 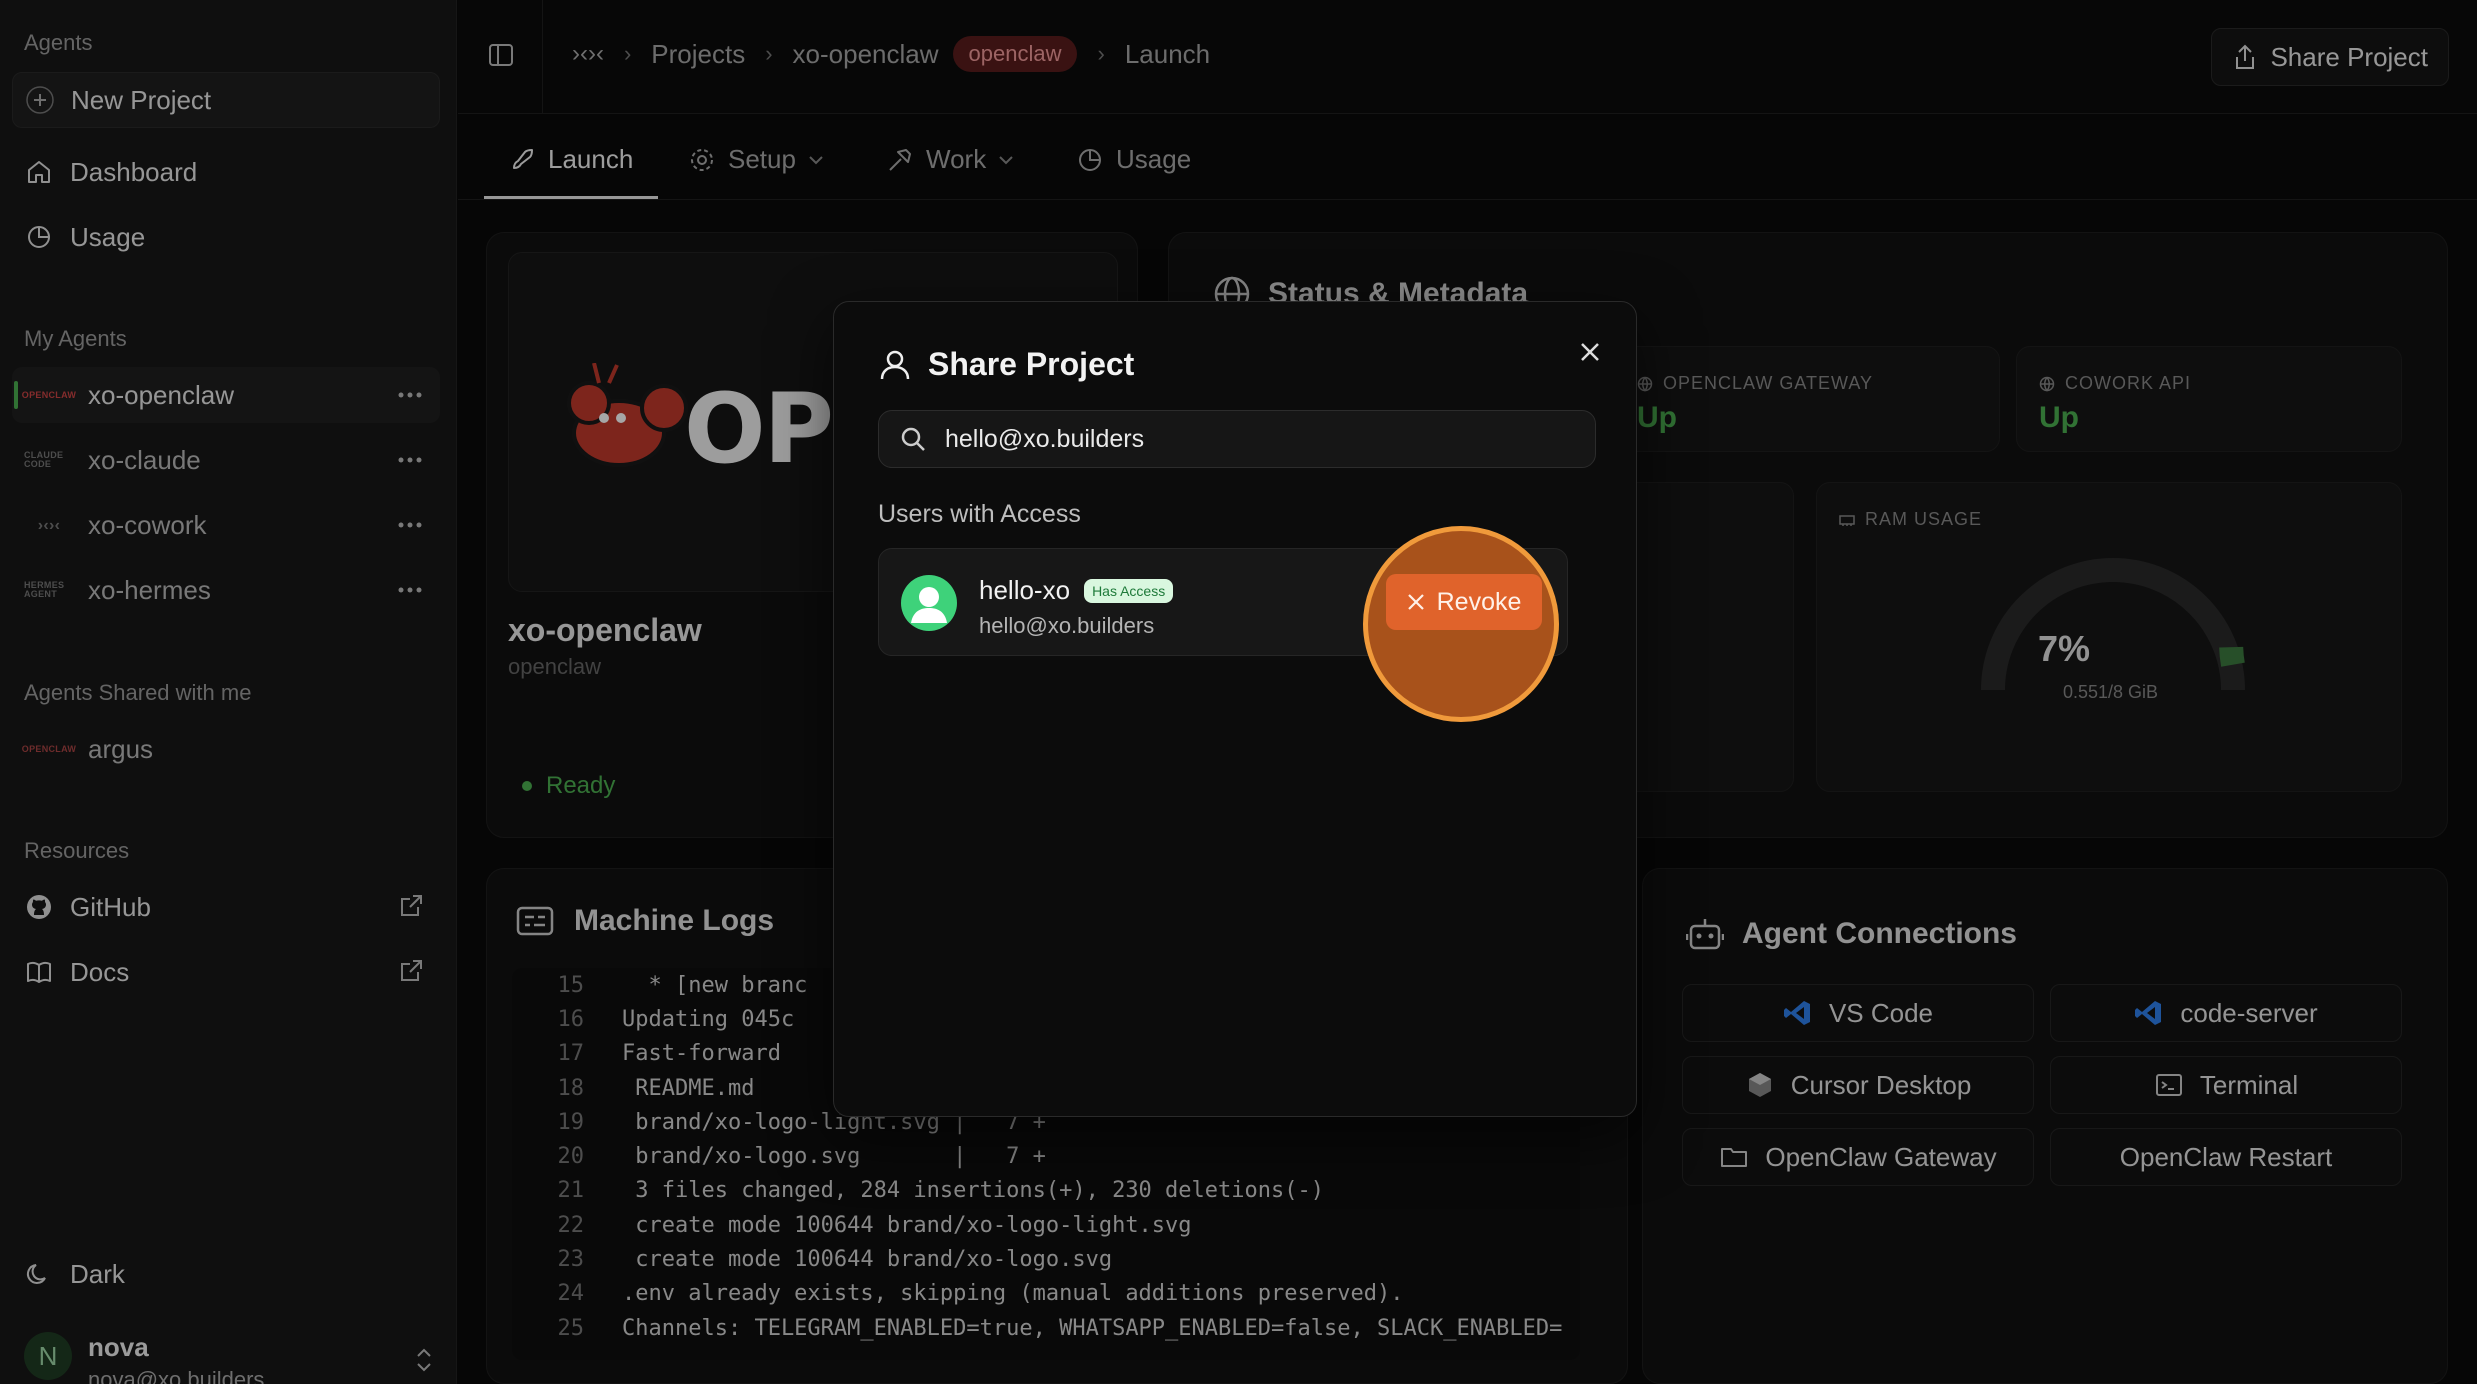 I want to click on search-input, so click(x=1255, y=439).